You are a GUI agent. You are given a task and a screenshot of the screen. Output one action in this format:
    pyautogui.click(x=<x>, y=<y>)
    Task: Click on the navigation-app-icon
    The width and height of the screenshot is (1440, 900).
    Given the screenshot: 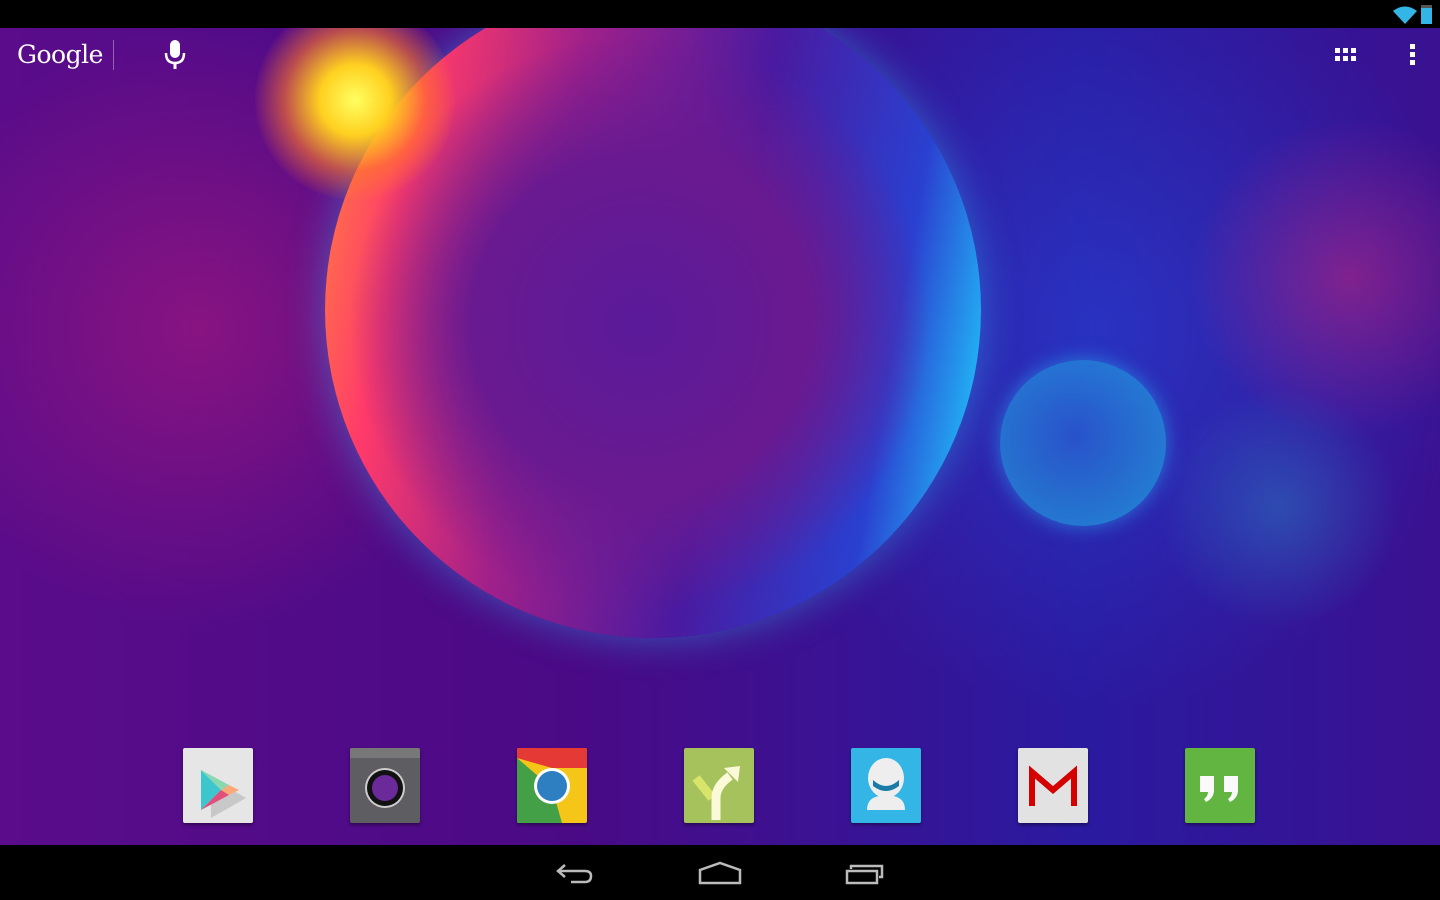 What is the action you would take?
    pyautogui.click(x=719, y=785)
    